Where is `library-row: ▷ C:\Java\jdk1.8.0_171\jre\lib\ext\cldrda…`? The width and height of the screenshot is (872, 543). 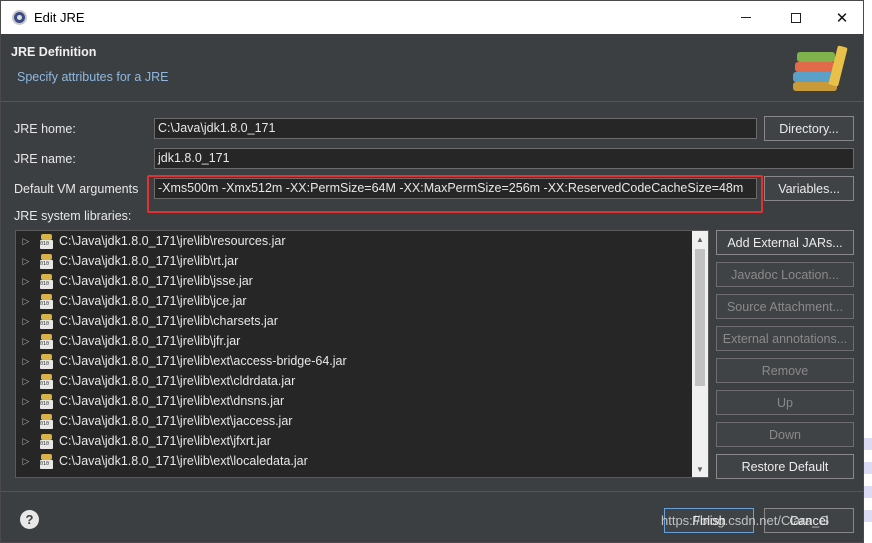 library-row: ▷ C:\Java\jdk1.8.0_171\jre\lib\ext\cldrda… is located at coordinates (354, 381).